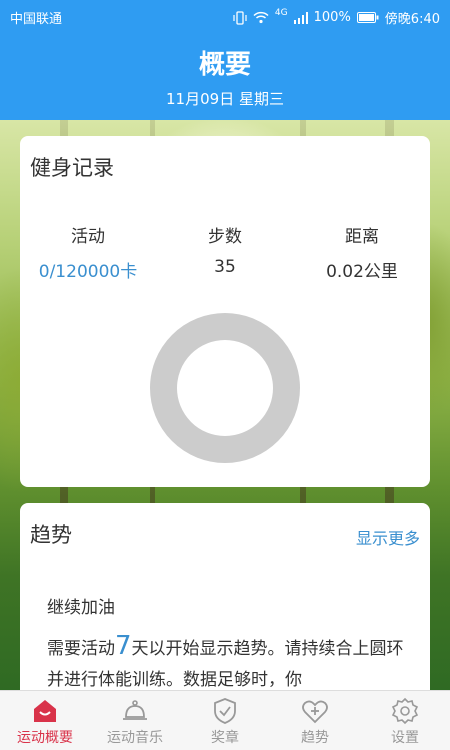 The width and height of the screenshot is (450, 750). Describe the element at coordinates (225, 267) in the screenshot. I see `stat-value: 35` at that location.